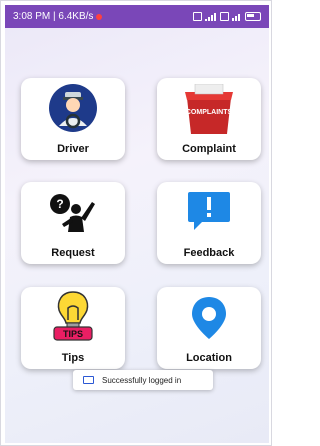 The height and width of the screenshot is (446, 320). I want to click on status-time-speed: 3:08 PM | 6.4KB/s, so click(53, 16).